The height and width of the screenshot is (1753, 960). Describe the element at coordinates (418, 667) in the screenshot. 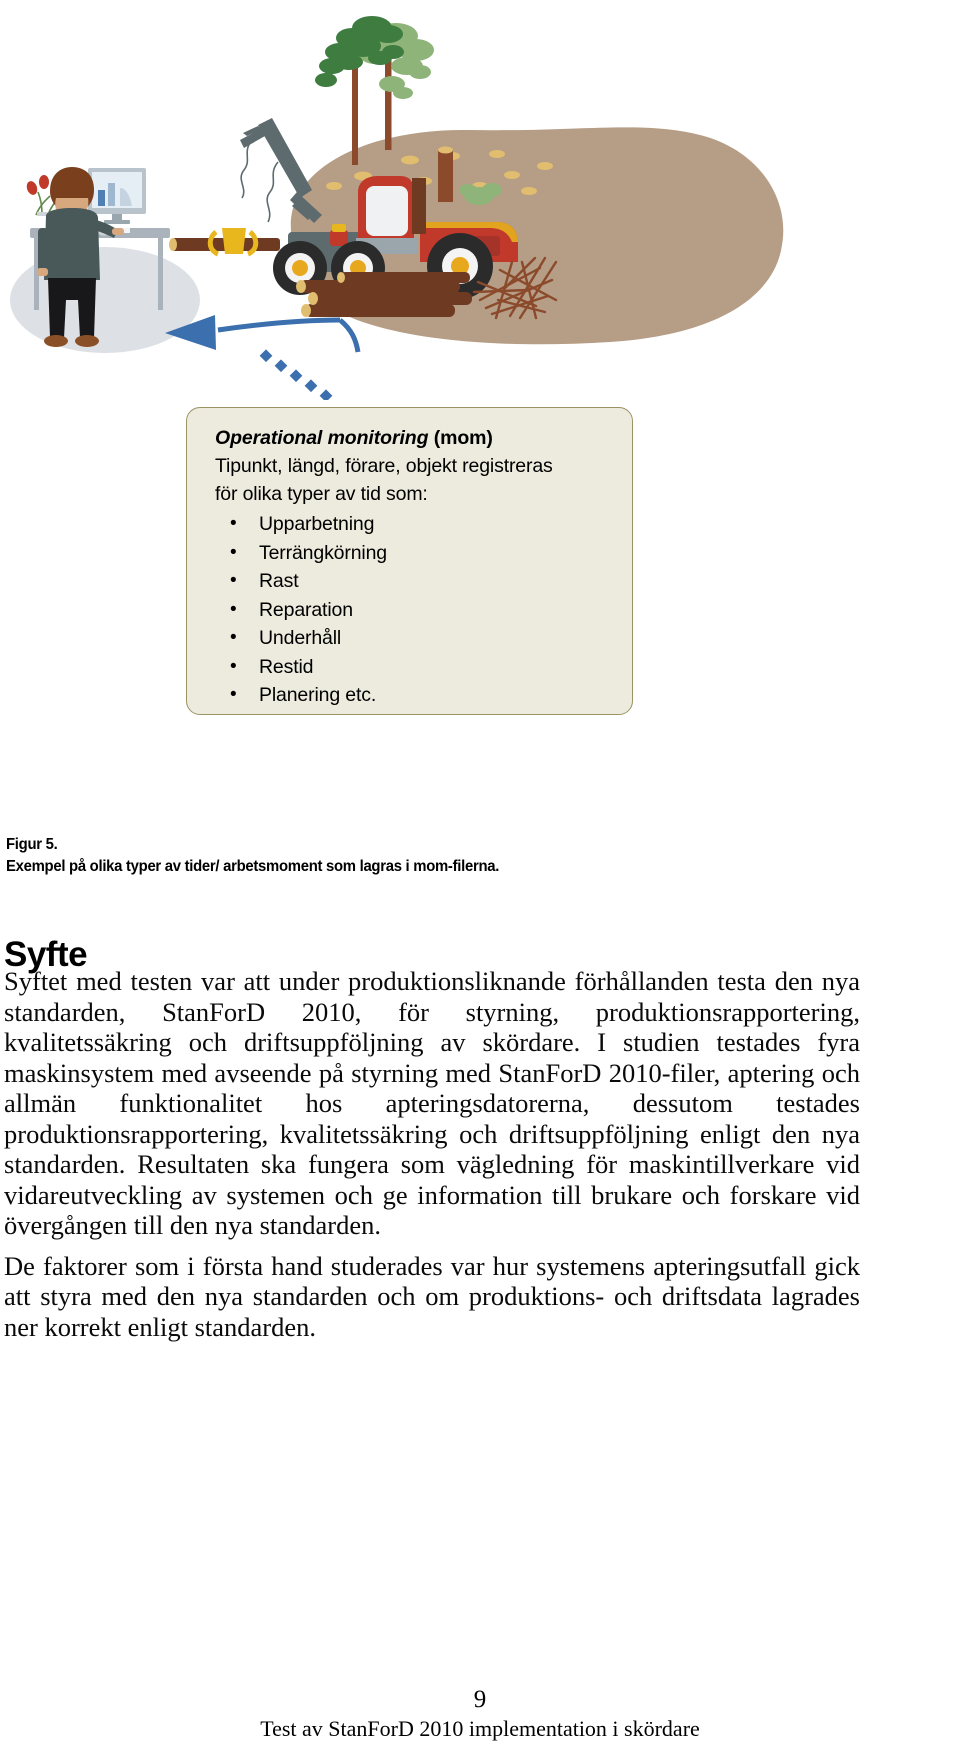

I see `list-item: • Restid` at that location.